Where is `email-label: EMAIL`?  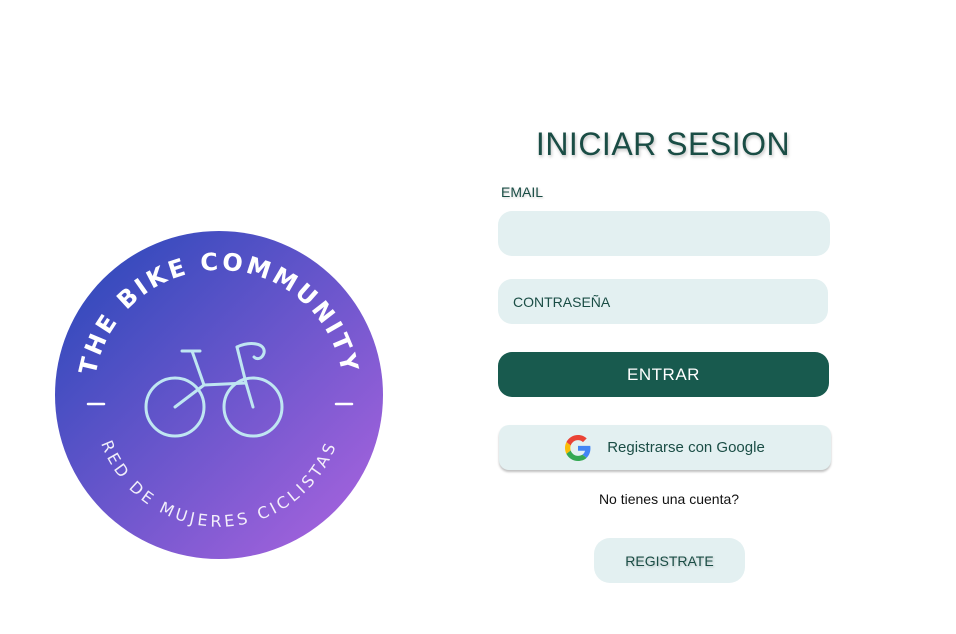 email-label: EMAIL is located at coordinates (522, 192).